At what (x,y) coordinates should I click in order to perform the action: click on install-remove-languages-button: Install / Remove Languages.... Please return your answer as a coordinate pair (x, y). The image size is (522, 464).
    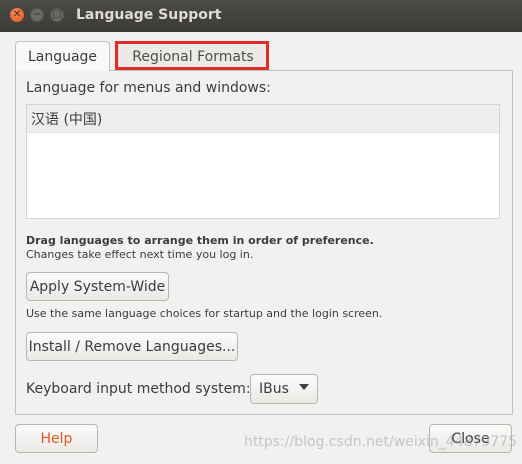
    Looking at the image, I should click on (132, 346).